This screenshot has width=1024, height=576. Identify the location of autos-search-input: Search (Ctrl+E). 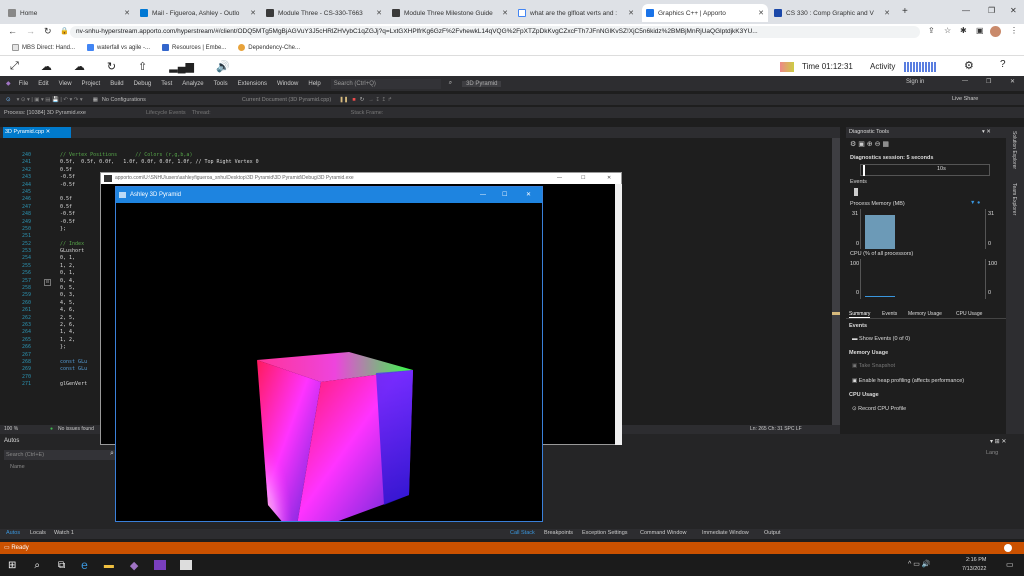
(60, 455).